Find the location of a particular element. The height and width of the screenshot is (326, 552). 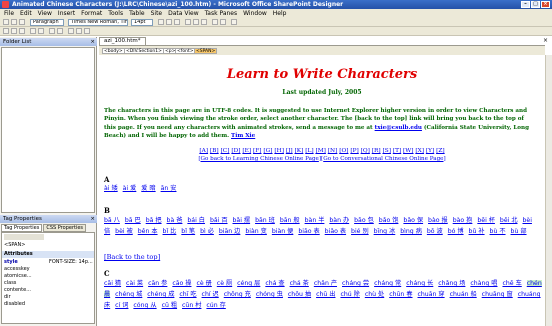

character-link: biǎo 表 is located at coordinates (335, 231).